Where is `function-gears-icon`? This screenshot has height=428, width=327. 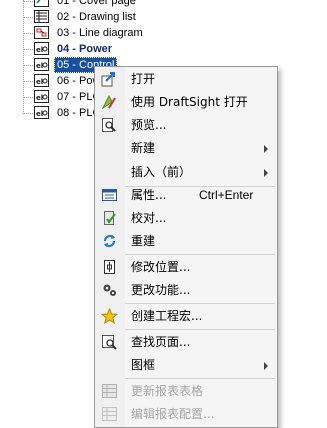 function-gears-icon is located at coordinates (109, 290).